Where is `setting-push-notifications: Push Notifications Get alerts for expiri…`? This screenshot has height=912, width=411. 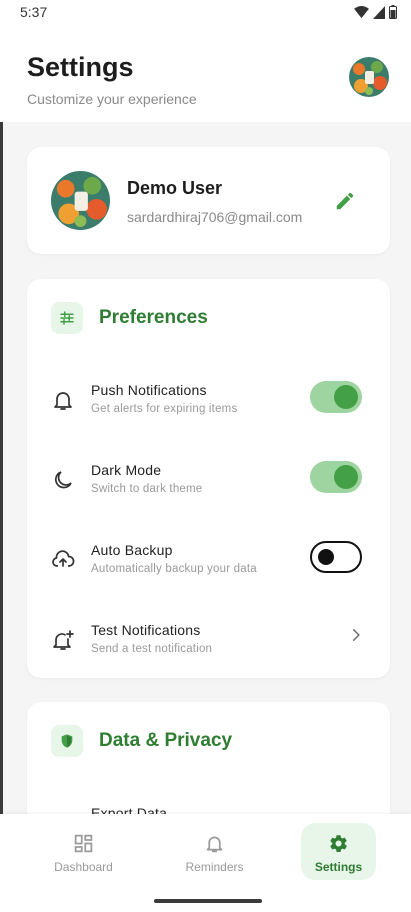 setting-push-notifications: Push Notifications Get alerts for expiri… is located at coordinates (208, 408).